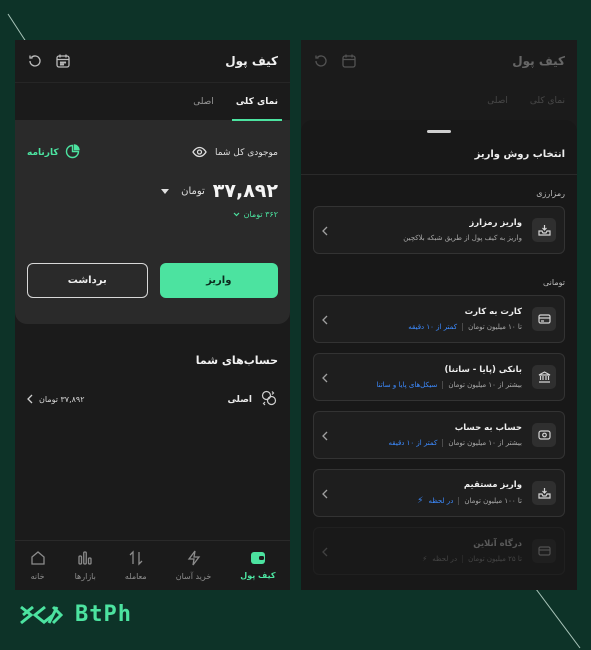 This screenshot has height=650, width=591. What do you see at coordinates (407, 385) in the screenshot?
I see `option-tag: سیکل‌های پایا و ساتنا` at bounding box center [407, 385].